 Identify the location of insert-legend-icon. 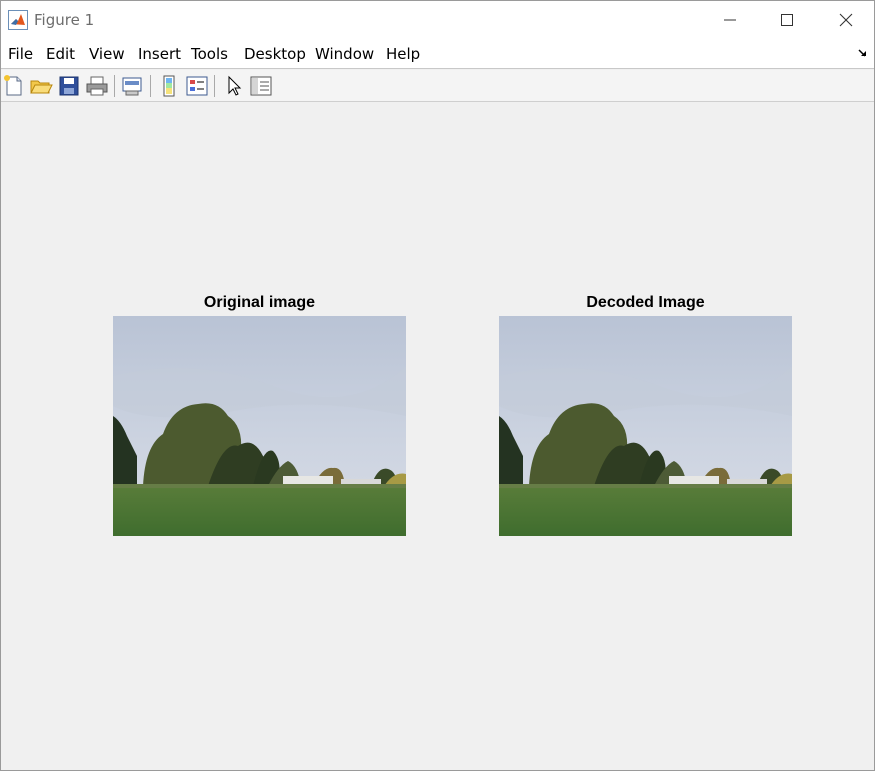
(197, 86).